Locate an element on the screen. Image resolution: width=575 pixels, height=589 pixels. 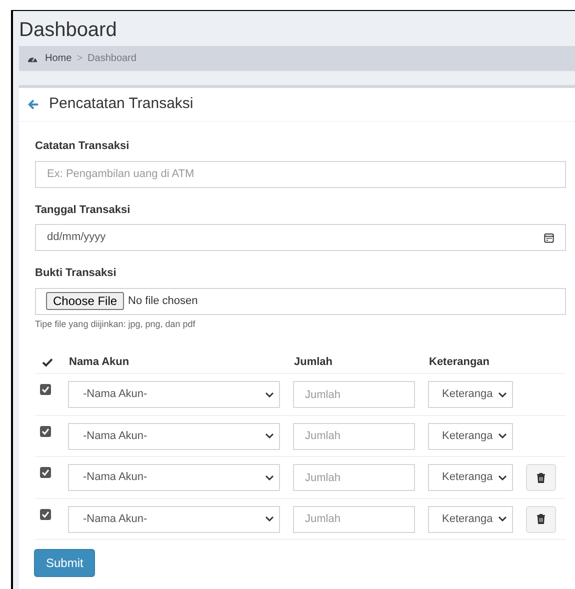
text-input-field: Ex: Pengambilan uang di ATM is located at coordinates (300, 174).